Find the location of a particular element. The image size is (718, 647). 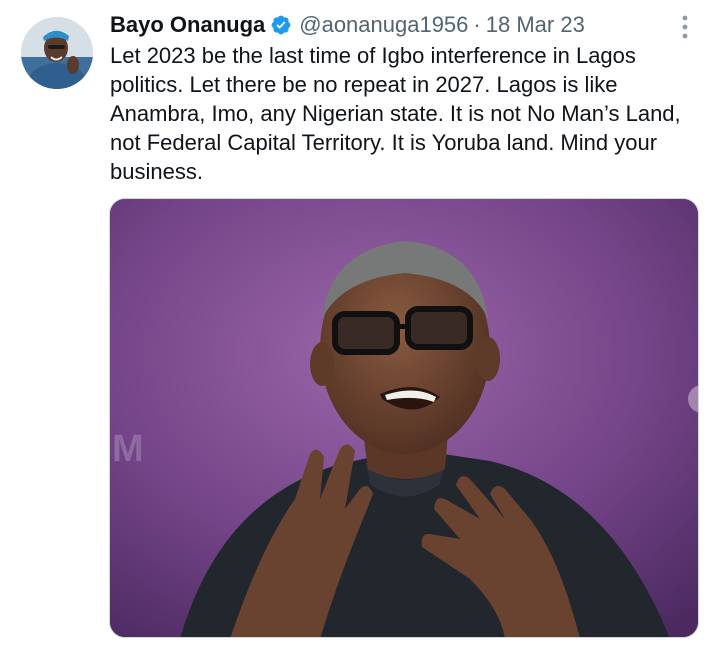

avatar-image is located at coordinates (57, 53).